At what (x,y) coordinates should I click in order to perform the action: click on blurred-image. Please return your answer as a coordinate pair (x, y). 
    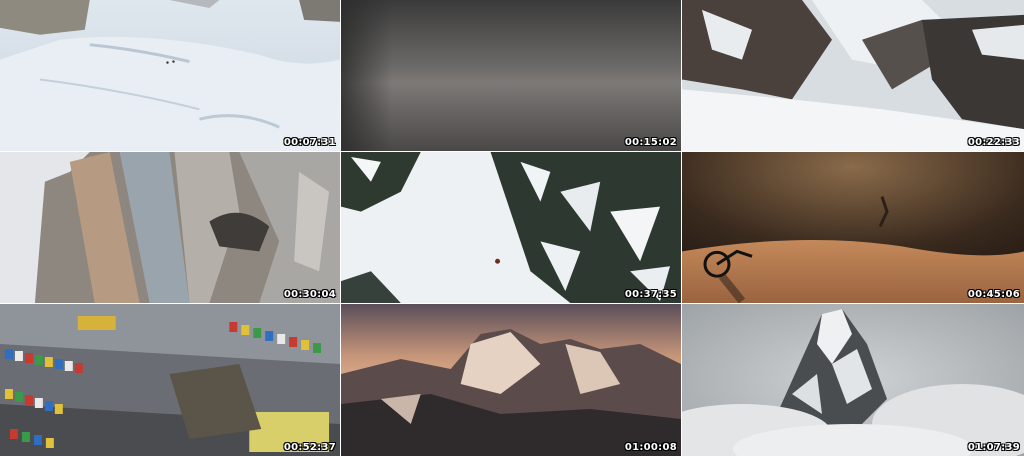
    Looking at the image, I should click on (511, 75).